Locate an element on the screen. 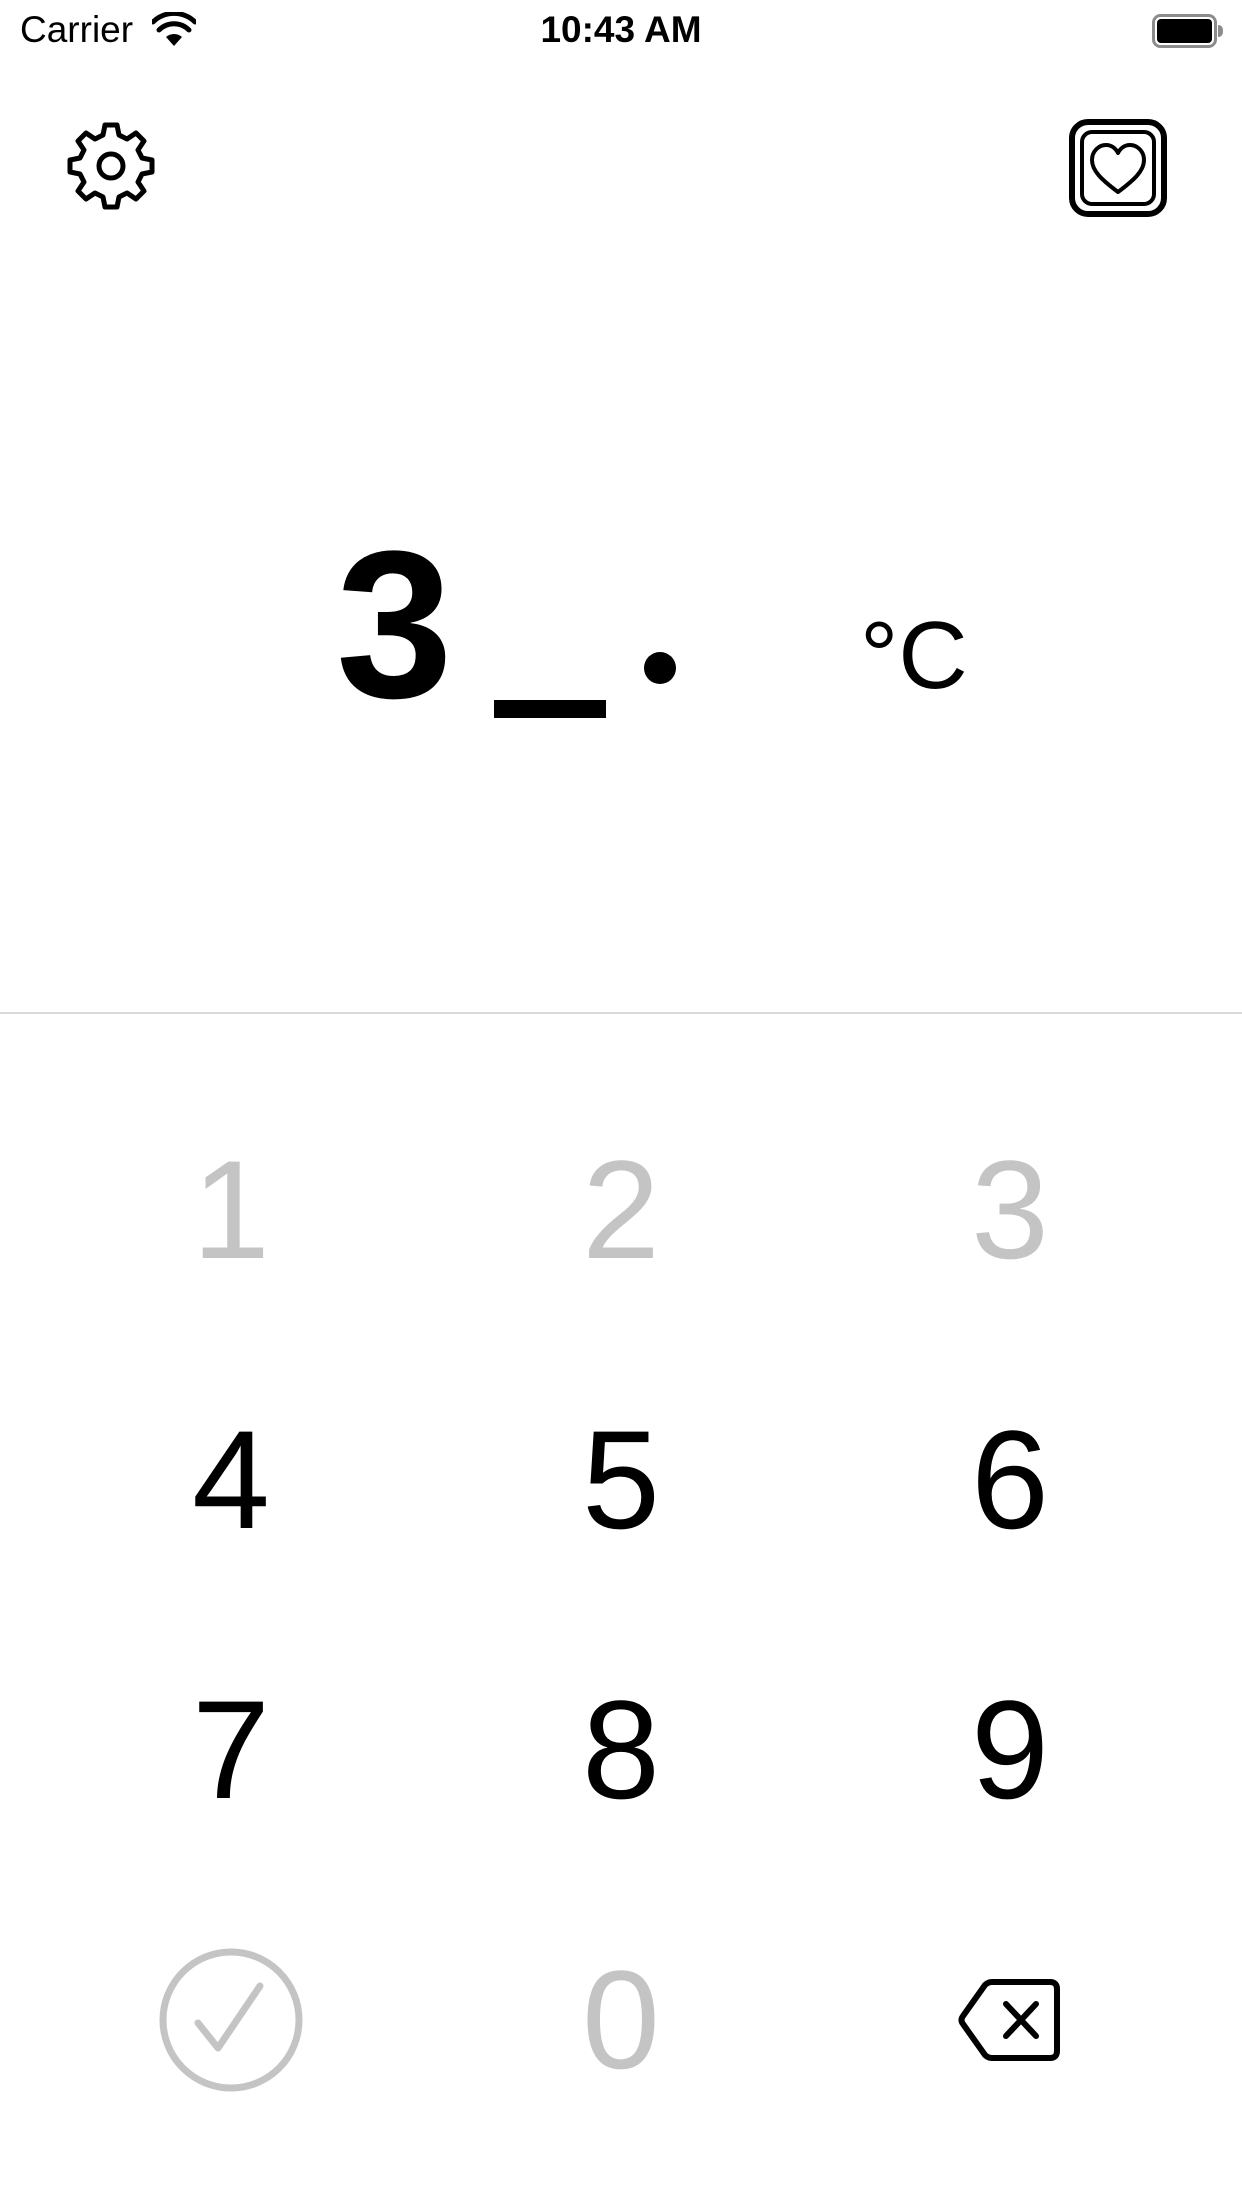 The height and width of the screenshot is (2208, 1242). temperature-display: 3 °C is located at coordinates (621, 620).